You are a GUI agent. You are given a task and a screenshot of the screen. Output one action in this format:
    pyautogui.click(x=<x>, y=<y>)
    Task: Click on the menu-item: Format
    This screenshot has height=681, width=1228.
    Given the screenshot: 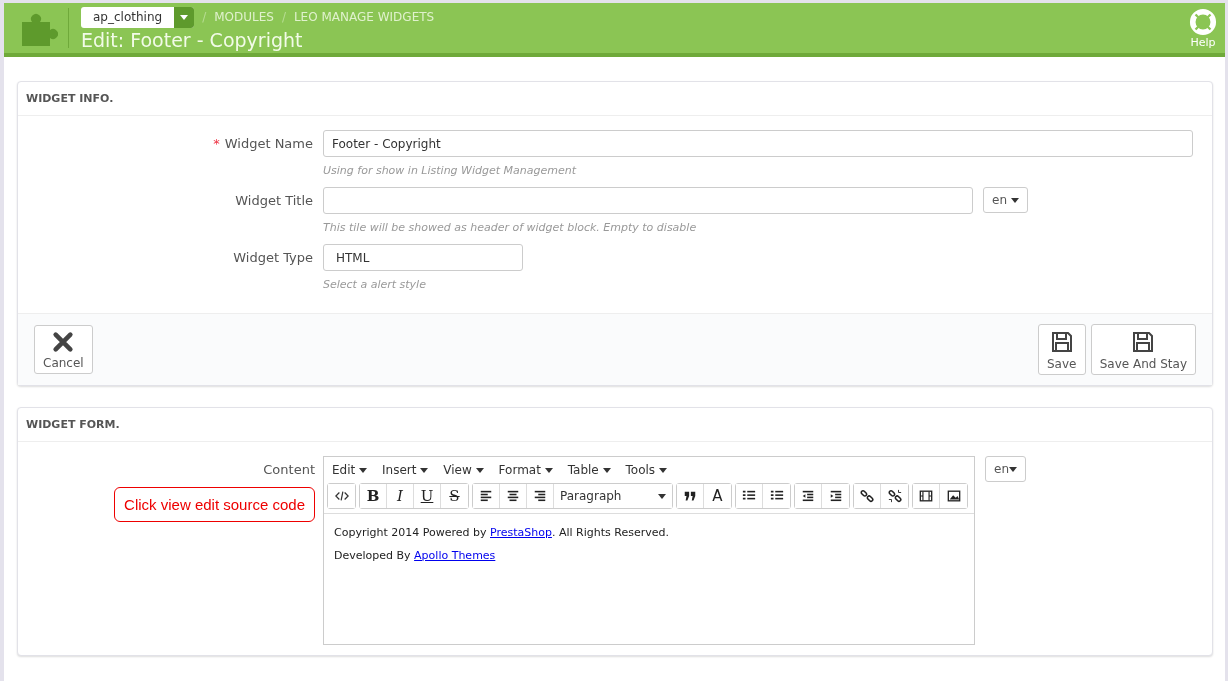 What is the action you would take?
    pyautogui.click(x=525, y=470)
    